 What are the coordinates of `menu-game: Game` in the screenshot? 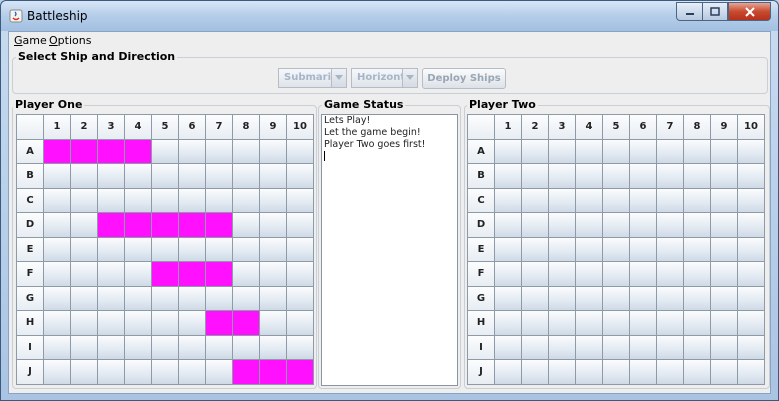 It's located at (30, 40).